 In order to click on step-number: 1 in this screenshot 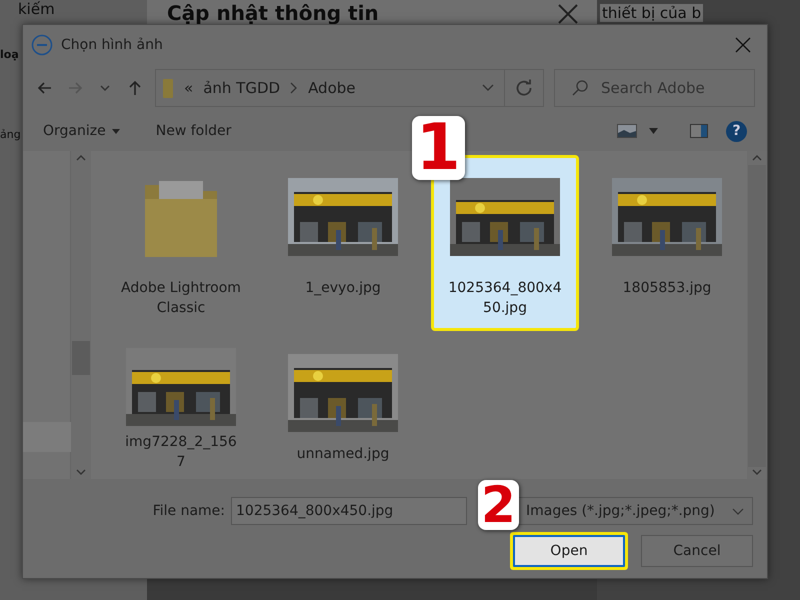, I will do `click(438, 148)`.